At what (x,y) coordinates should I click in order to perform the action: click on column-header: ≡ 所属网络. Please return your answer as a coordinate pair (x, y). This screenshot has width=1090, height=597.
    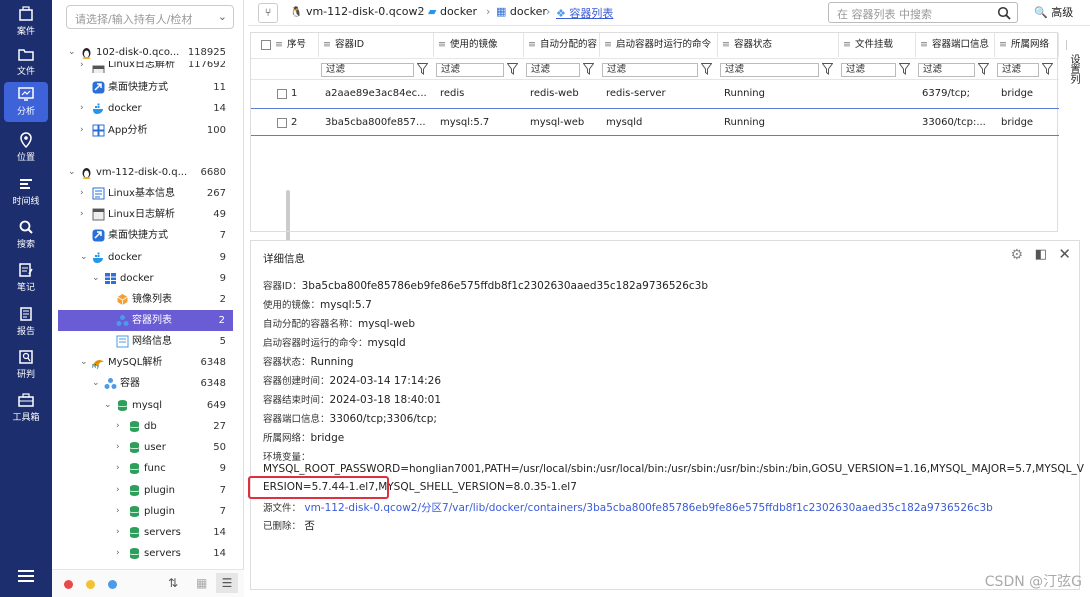
    Looking at the image, I should click on (1027, 45).